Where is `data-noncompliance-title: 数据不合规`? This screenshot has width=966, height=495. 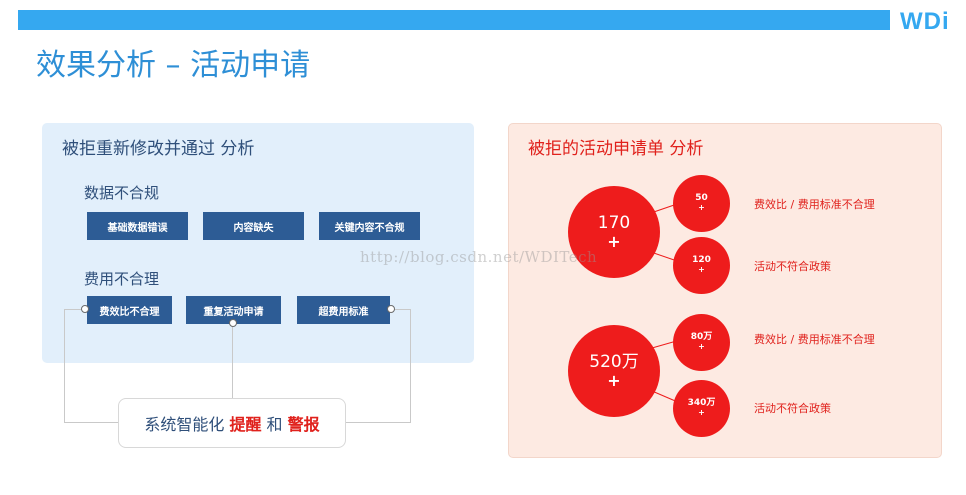
data-noncompliance-title: 数据不合规 is located at coordinates (122, 193).